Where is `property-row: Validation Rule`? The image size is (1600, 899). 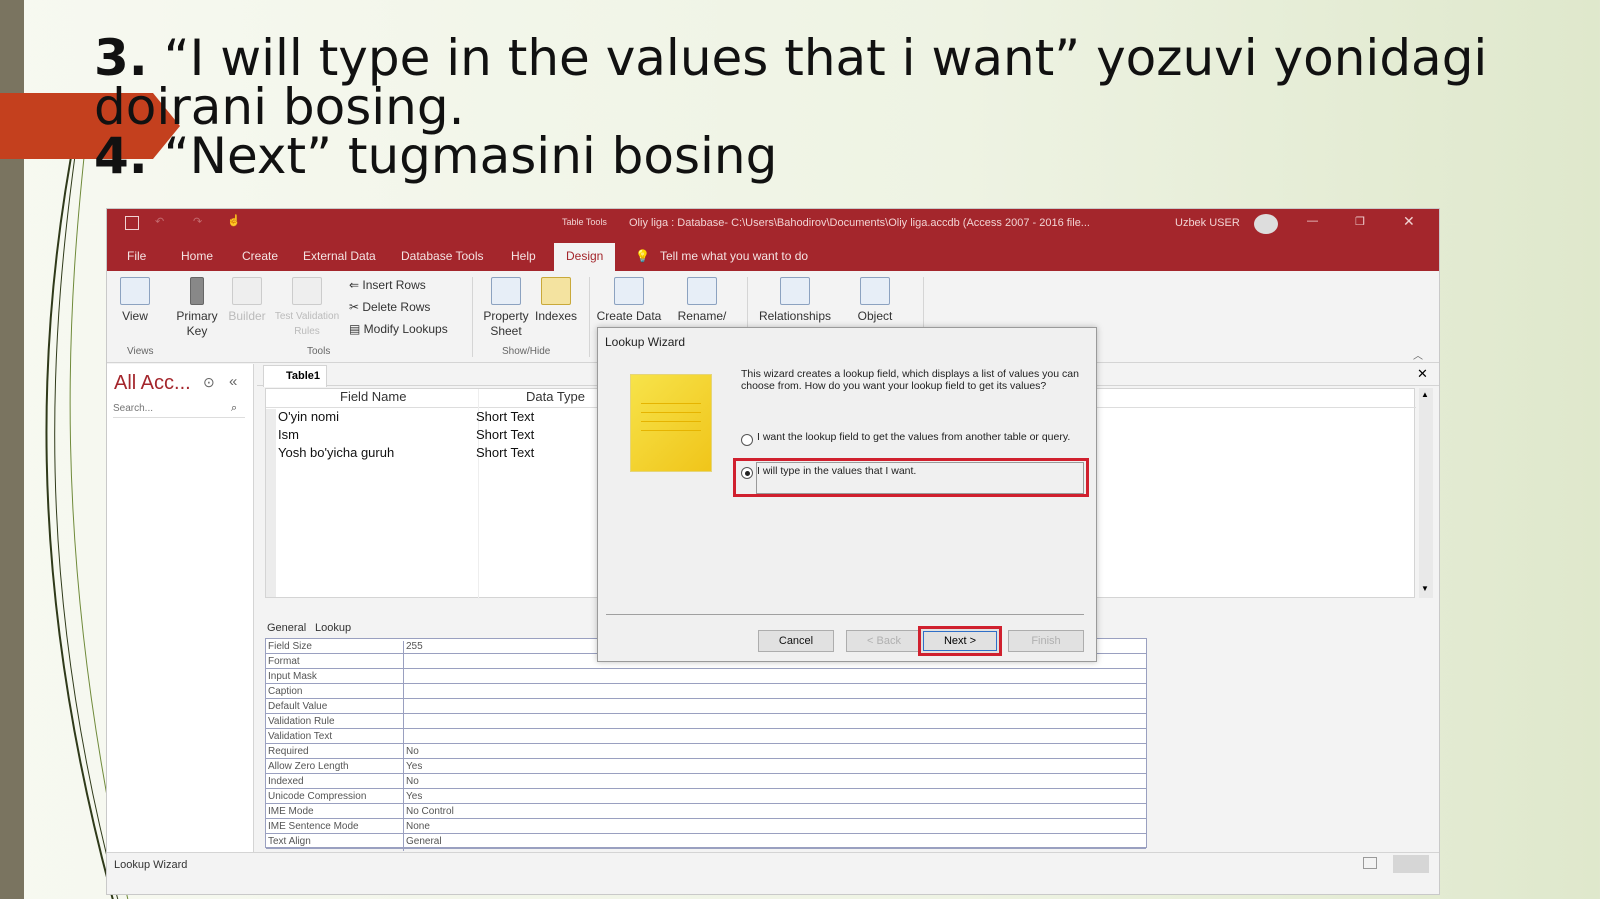 property-row: Validation Rule is located at coordinates (706, 722).